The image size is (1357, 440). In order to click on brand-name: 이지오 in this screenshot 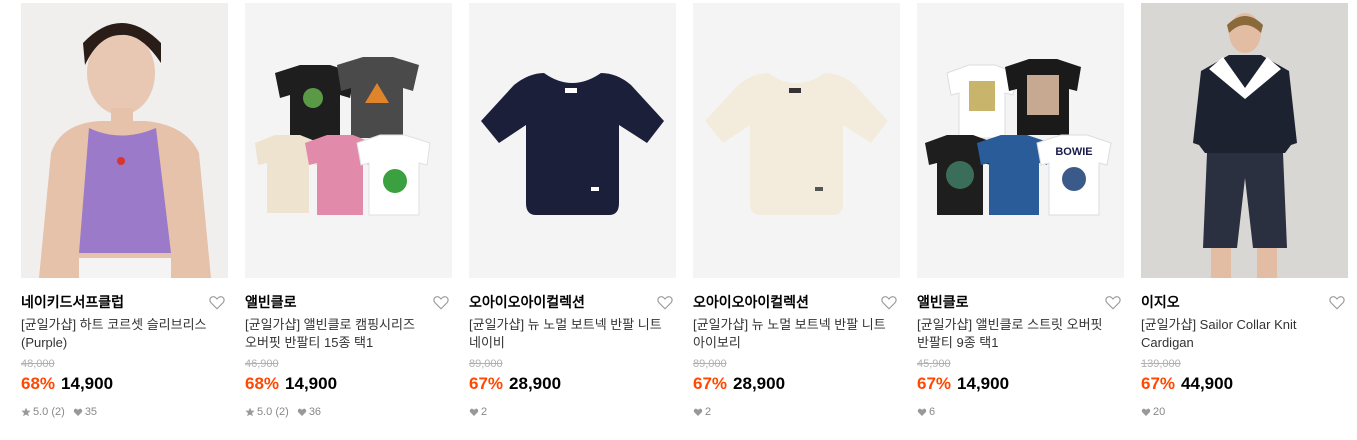, I will do `click(1244, 302)`.